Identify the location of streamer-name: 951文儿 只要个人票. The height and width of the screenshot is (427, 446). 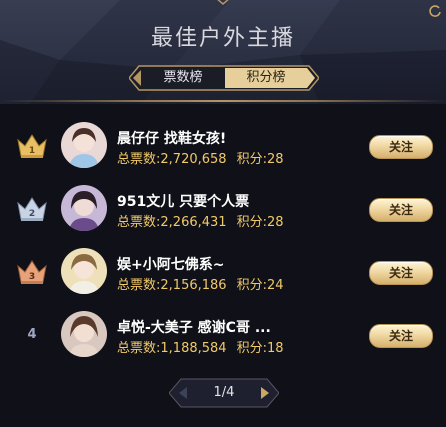
(183, 201).